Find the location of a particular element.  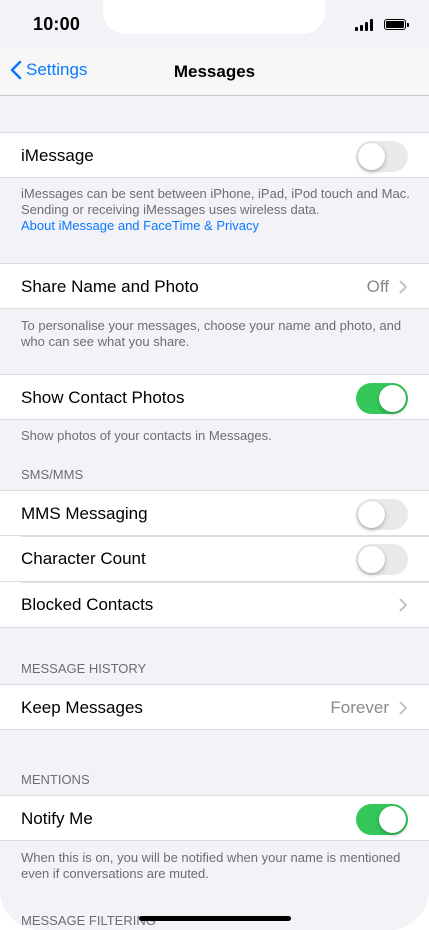

mms-messaging-toggle is located at coordinates (382, 514).